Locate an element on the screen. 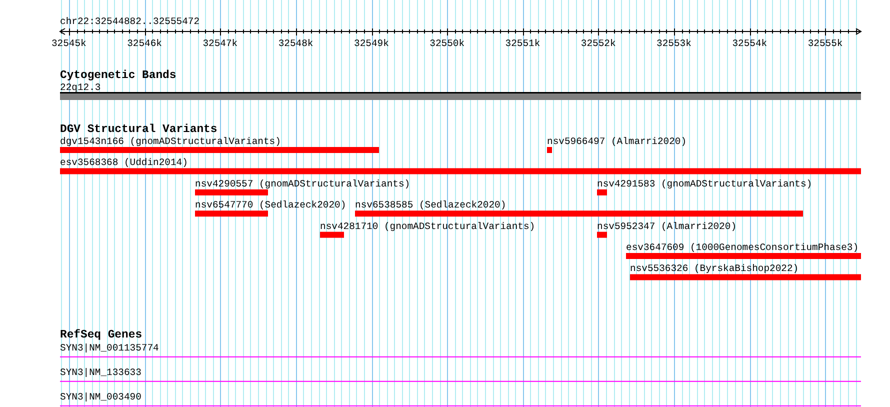 The height and width of the screenshot is (407, 890). region-label: chr22:32544882..32555472 is located at coordinates (130, 21).